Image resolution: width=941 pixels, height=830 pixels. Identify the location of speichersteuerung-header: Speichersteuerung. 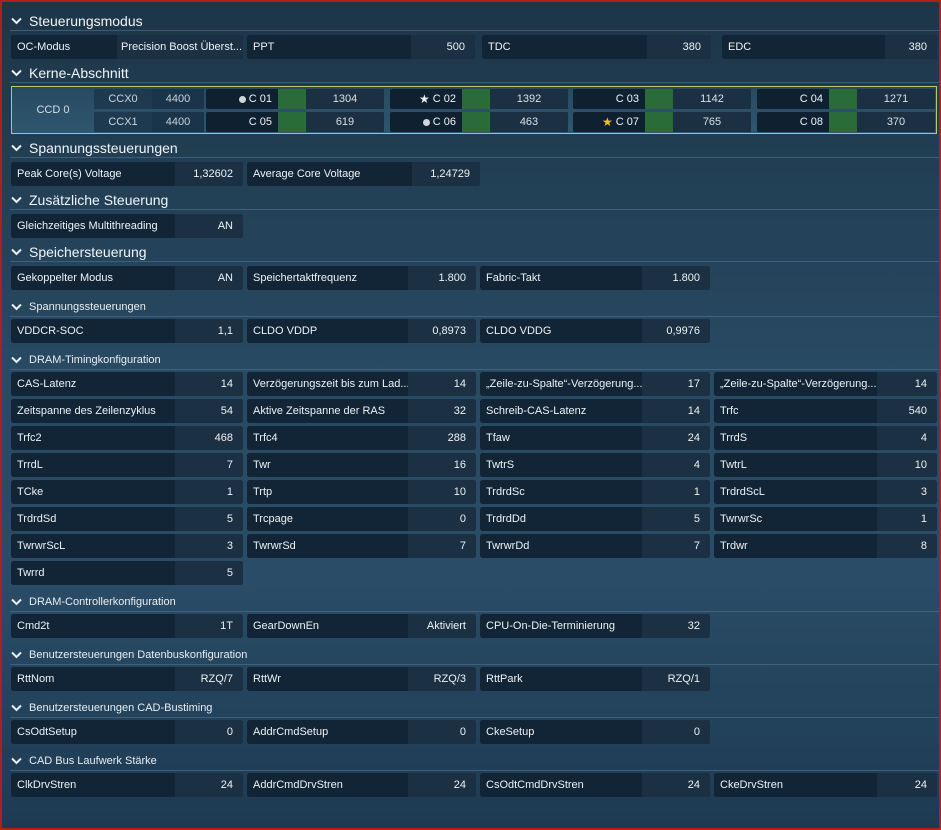
(475, 252).